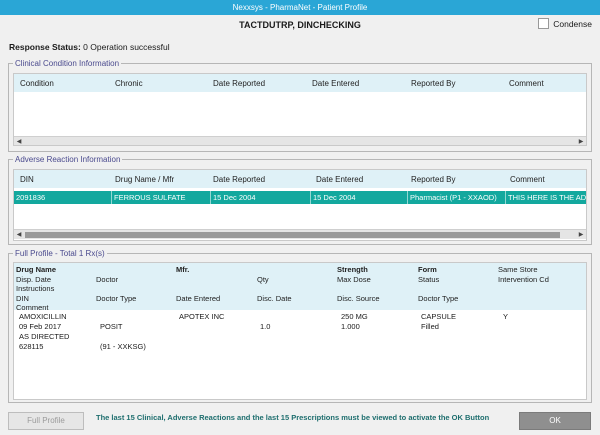  Describe the element at coordinates (22, 298) in the screenshot. I see `profile-col-din: DIN` at that location.